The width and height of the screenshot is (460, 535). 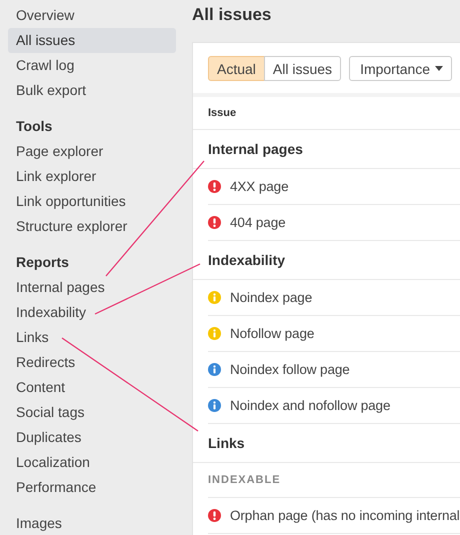 What do you see at coordinates (272, 333) in the screenshot?
I see `issue-link: Nofollow page` at bounding box center [272, 333].